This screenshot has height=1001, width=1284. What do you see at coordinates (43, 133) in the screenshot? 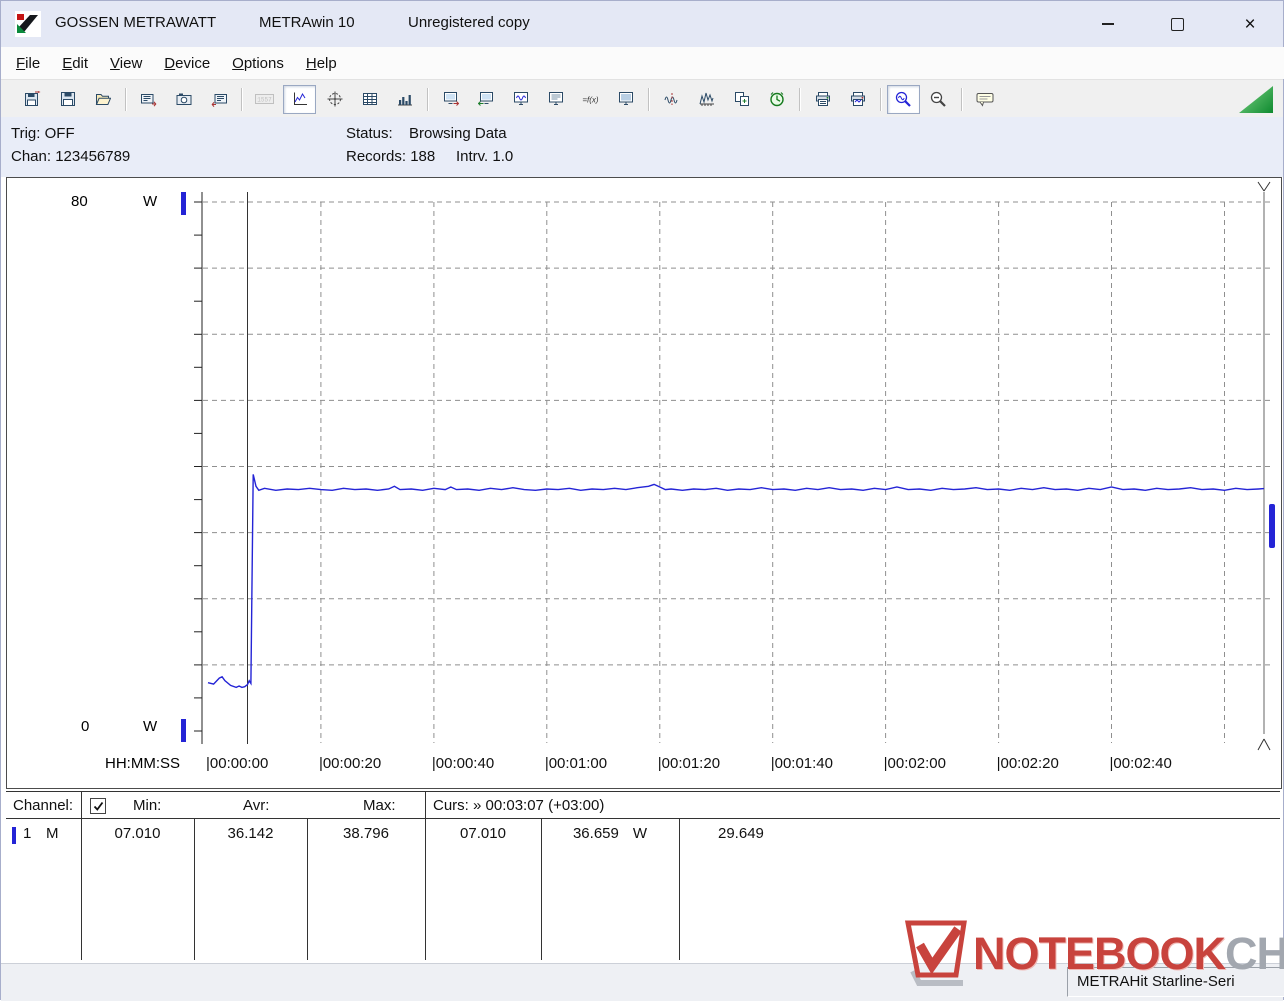
I see `trigger-status: Trig: OFF` at bounding box center [43, 133].